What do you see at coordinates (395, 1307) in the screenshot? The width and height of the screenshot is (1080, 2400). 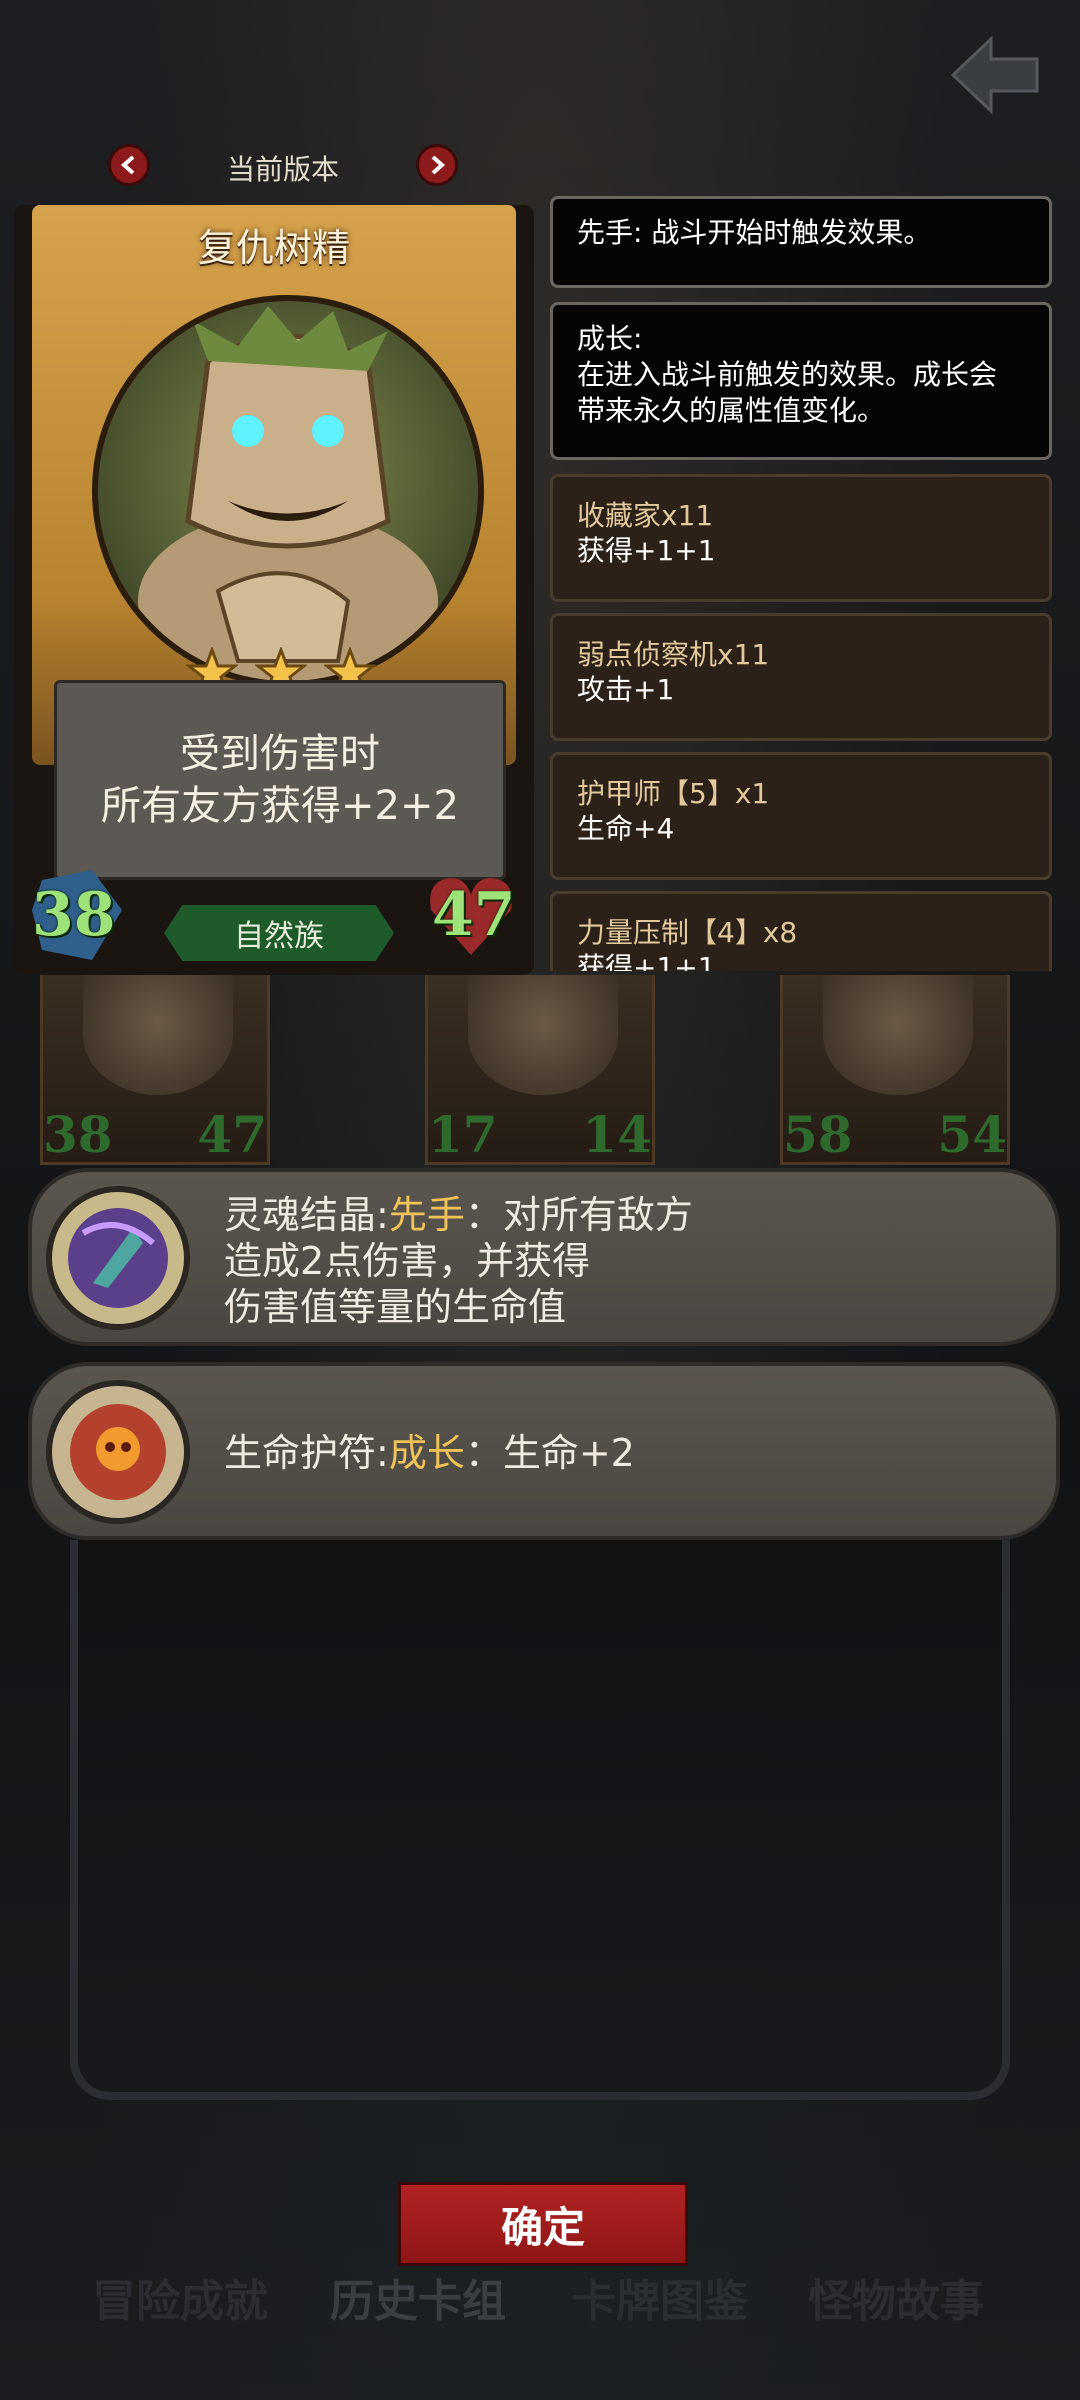 I see `item-effect: 伤害值等量的生命值` at bounding box center [395, 1307].